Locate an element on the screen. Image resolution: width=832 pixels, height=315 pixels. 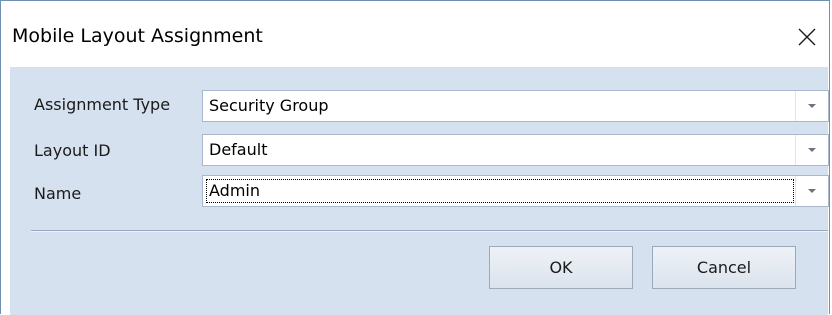
ok-button: OK is located at coordinates (561, 267).